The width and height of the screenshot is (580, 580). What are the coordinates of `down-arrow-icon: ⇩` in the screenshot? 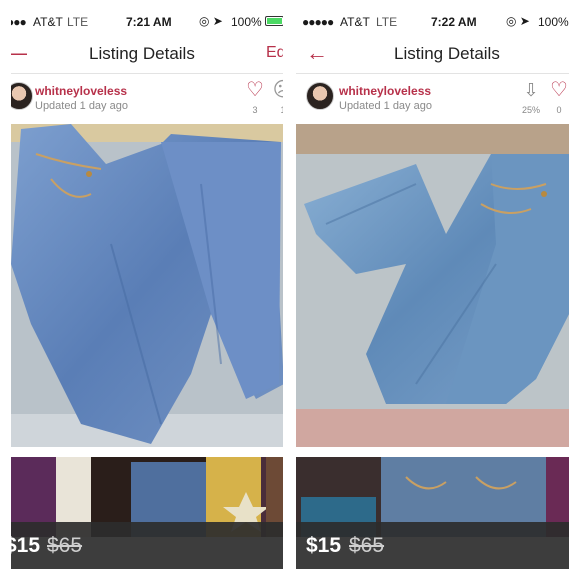 It's located at (531, 90).